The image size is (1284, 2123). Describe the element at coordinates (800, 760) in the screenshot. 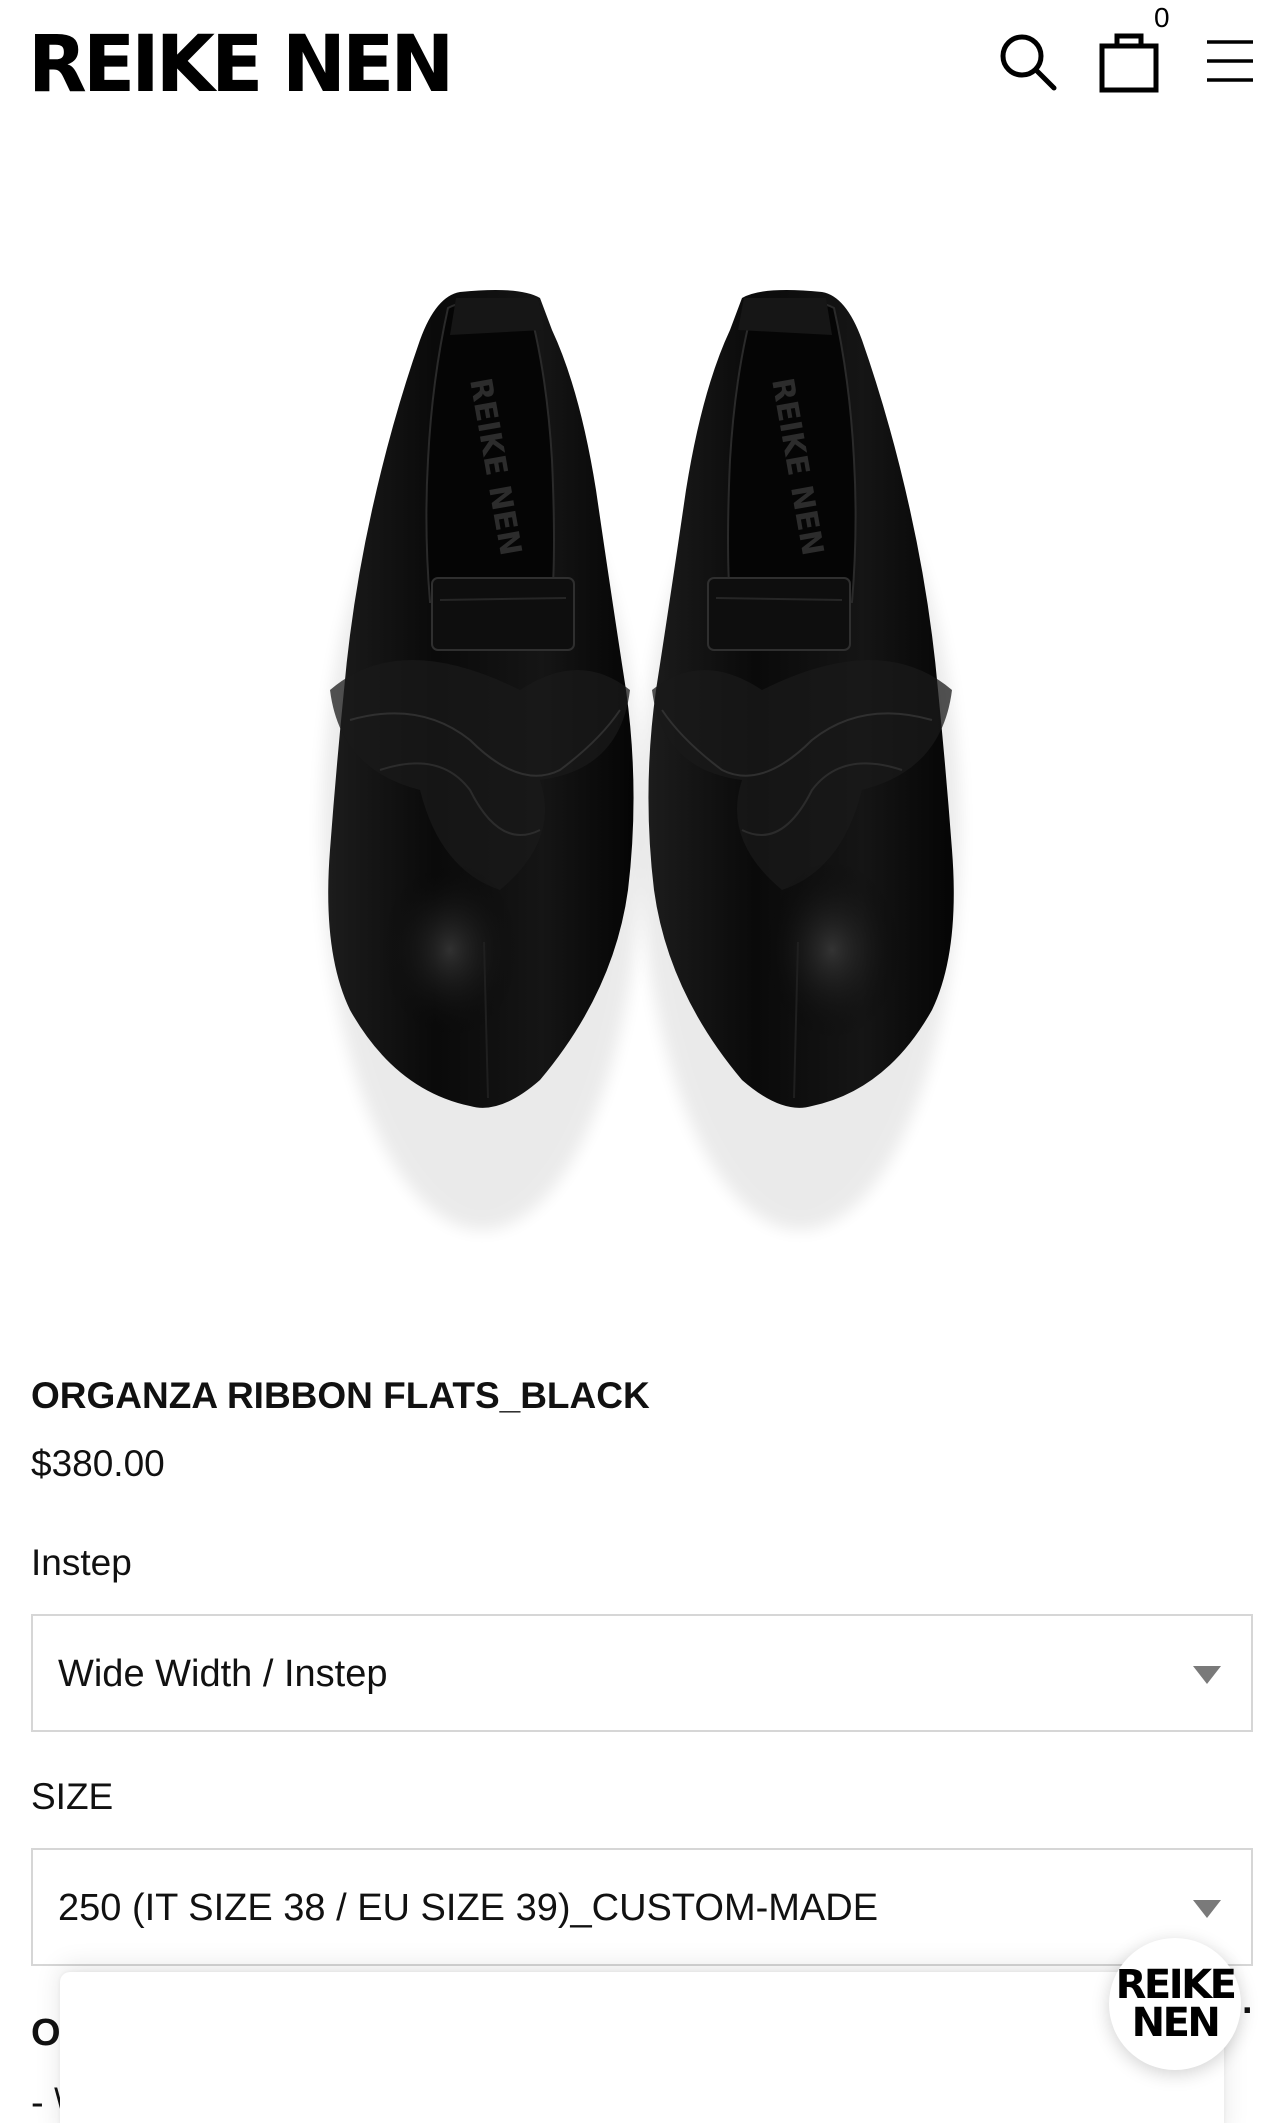

I see `right-shoe: REIKE NEN` at that location.